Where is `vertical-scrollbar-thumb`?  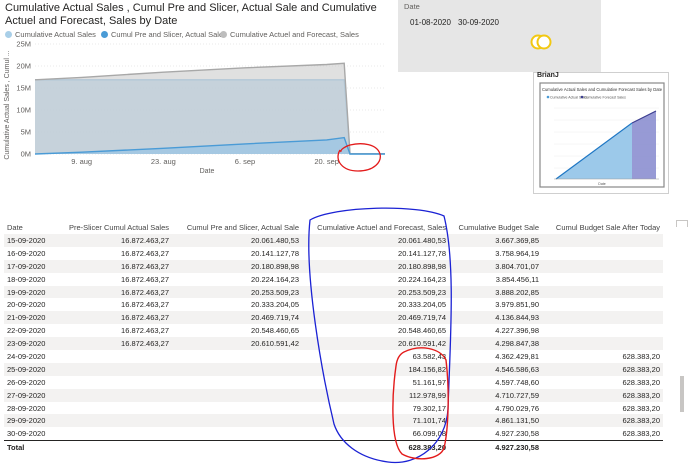 vertical-scrollbar-thumb is located at coordinates (682, 394).